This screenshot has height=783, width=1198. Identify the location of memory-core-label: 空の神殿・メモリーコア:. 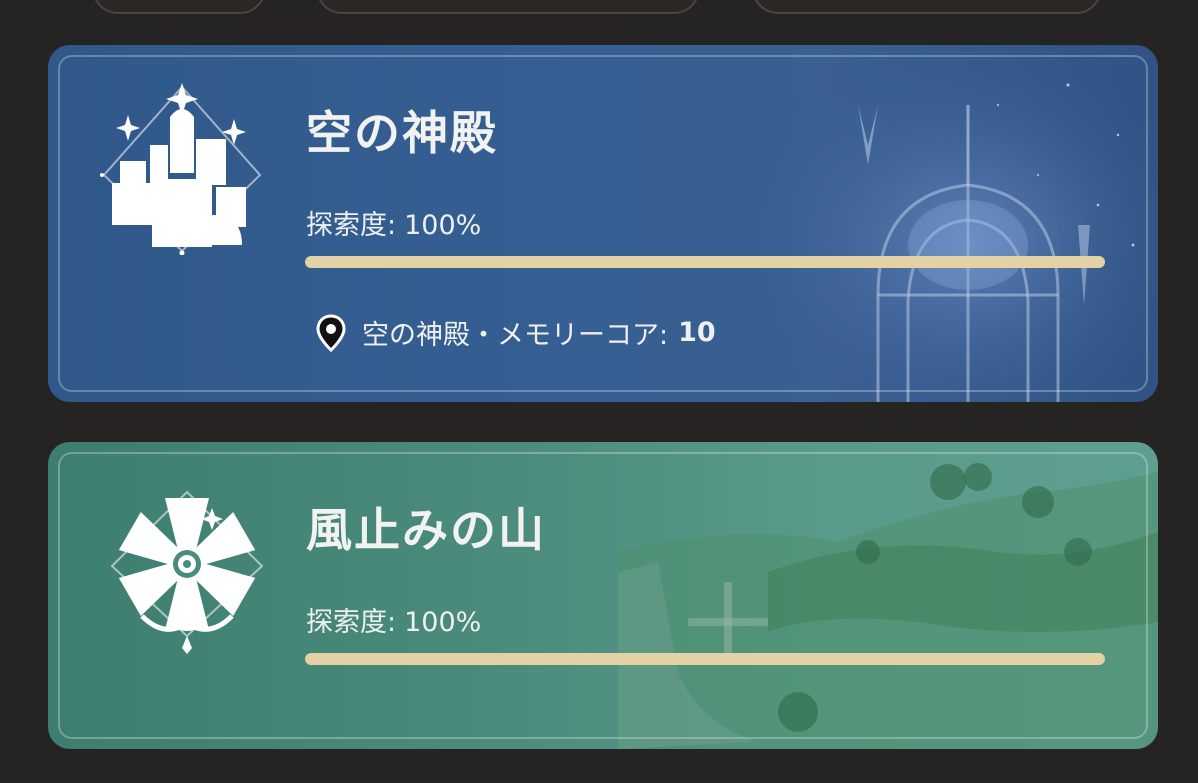
(515, 335).